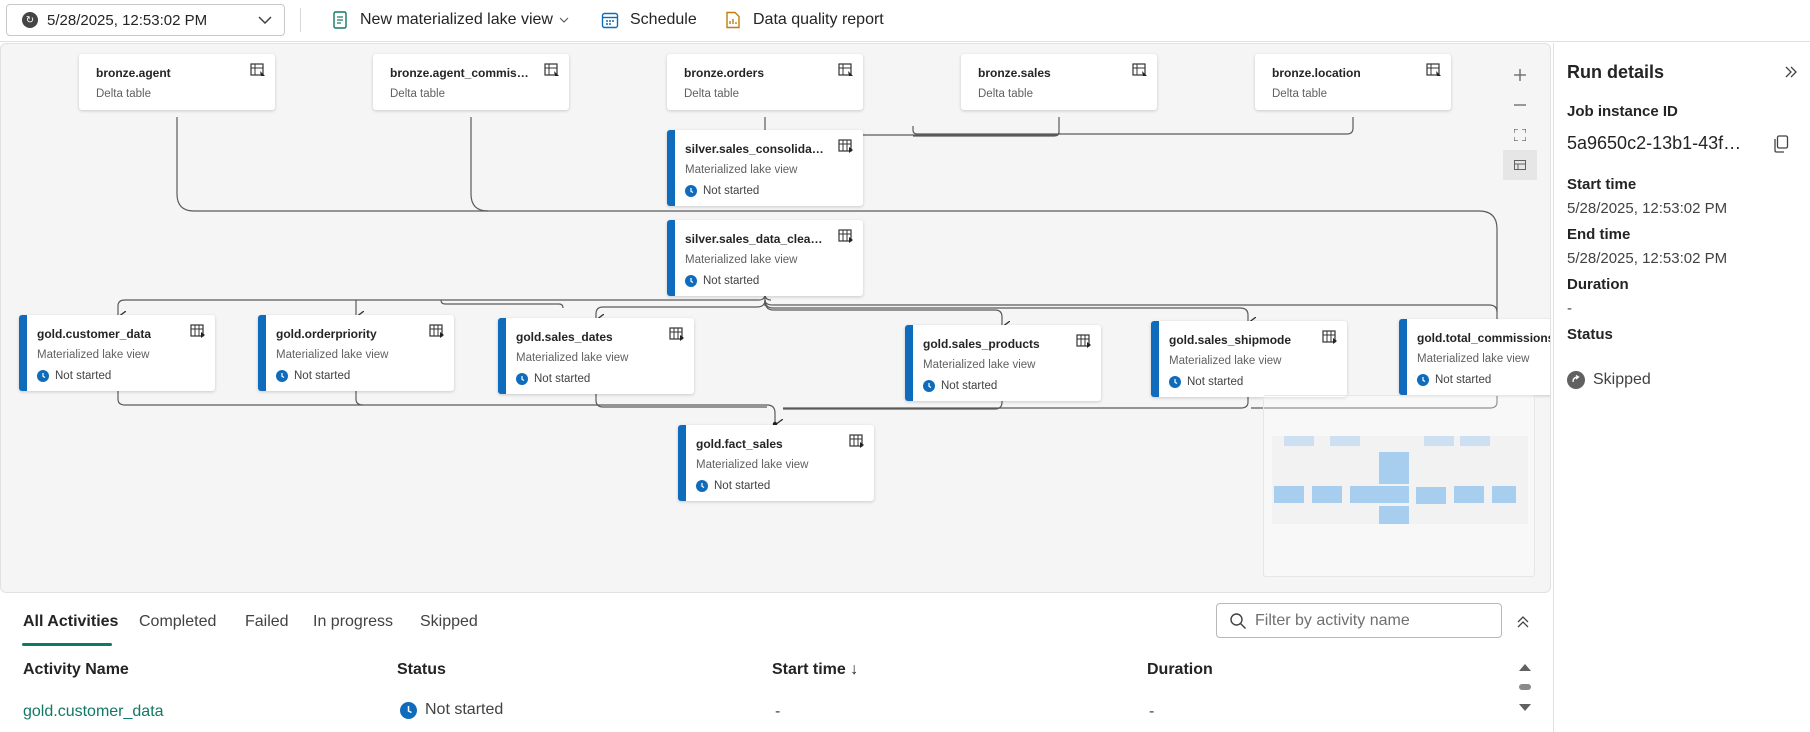  Describe the element at coordinates (1316, 73) in the screenshot. I see `node-title: bronze.location` at that location.